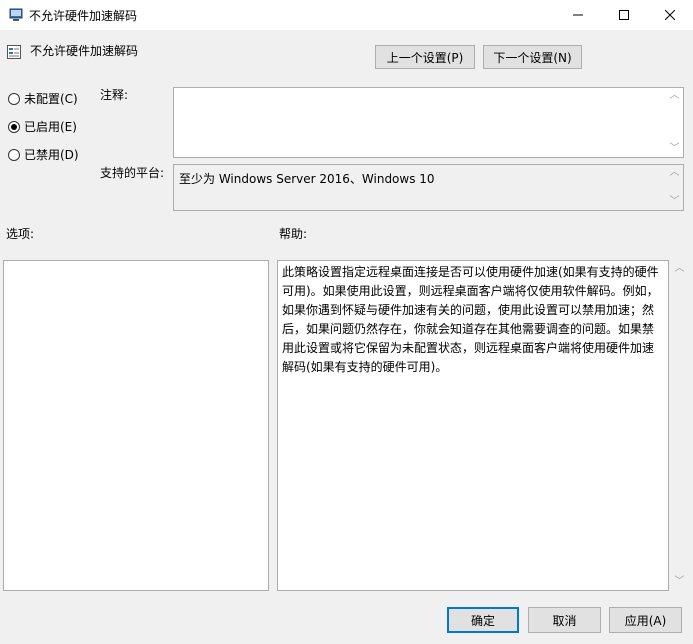 Image resolution: width=693 pixels, height=644 pixels. Describe the element at coordinates (483, 620) in the screenshot. I see `ok-button: 确定` at that location.